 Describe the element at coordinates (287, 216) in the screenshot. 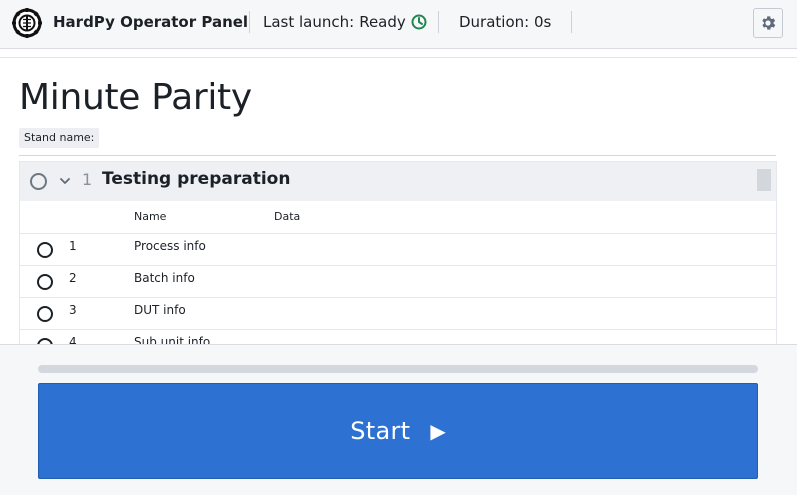

I see `column-header-data: Data` at that location.